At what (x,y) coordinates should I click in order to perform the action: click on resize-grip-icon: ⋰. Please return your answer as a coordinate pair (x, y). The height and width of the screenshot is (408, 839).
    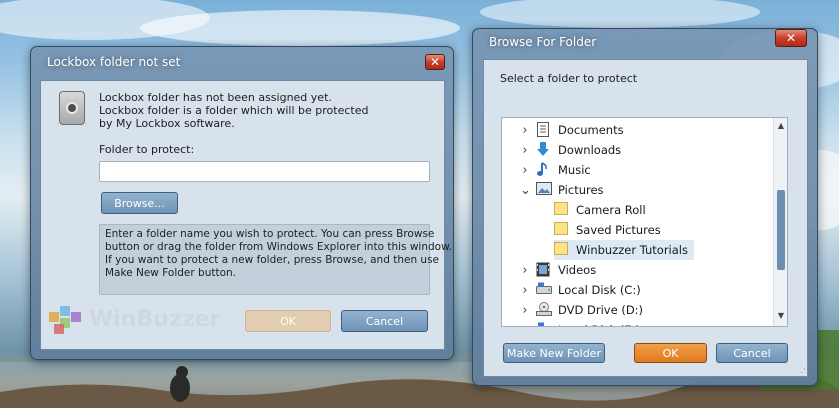
    Looking at the image, I should click on (804, 370).